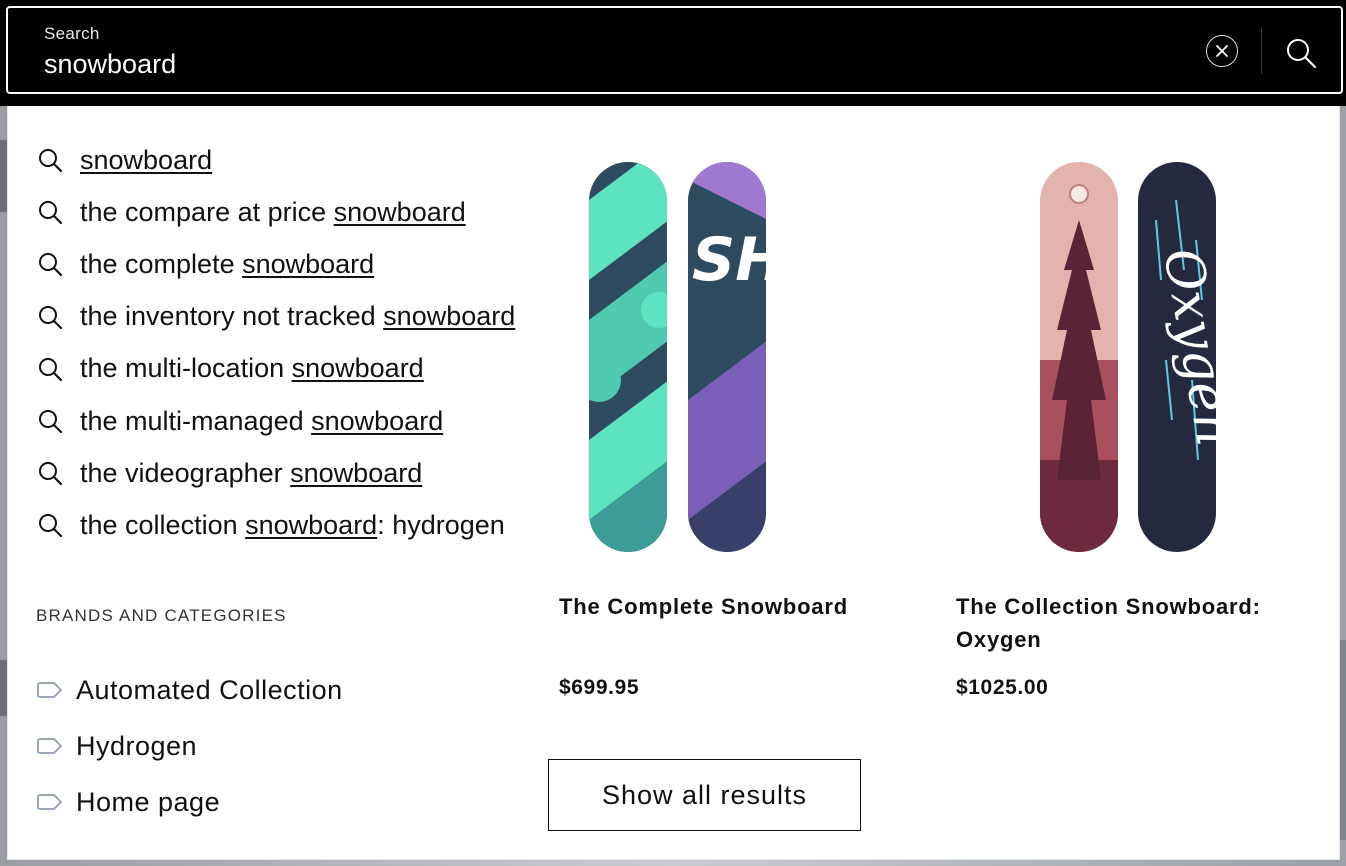 The width and height of the screenshot is (1346, 866). I want to click on brand-item: Home page, so click(189, 802).